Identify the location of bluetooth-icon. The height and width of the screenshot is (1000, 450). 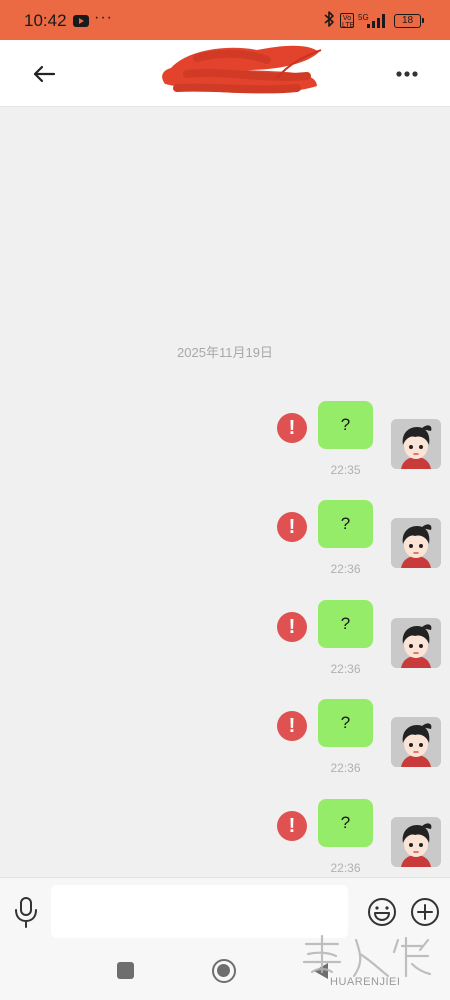
(329, 21).